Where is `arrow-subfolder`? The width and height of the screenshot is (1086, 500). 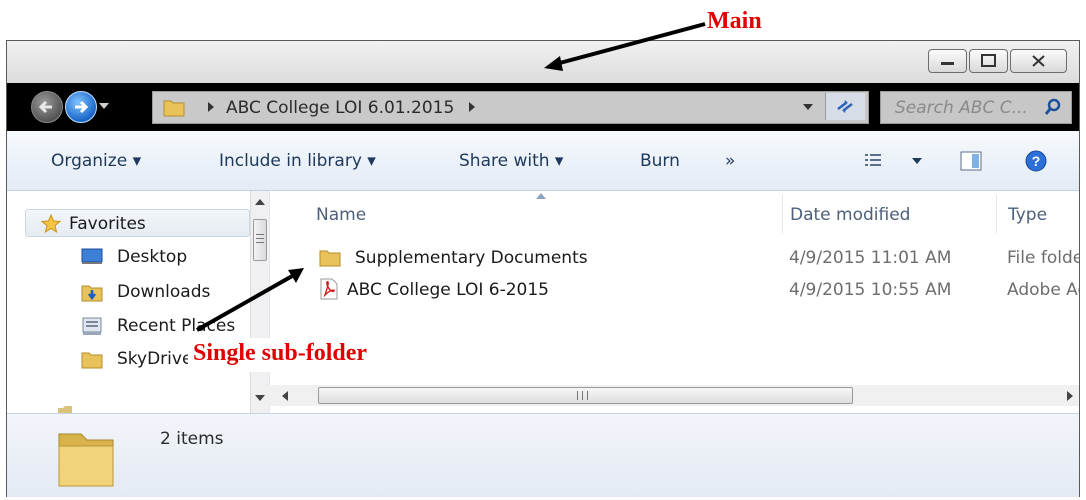 arrow-subfolder is located at coordinates (250, 300).